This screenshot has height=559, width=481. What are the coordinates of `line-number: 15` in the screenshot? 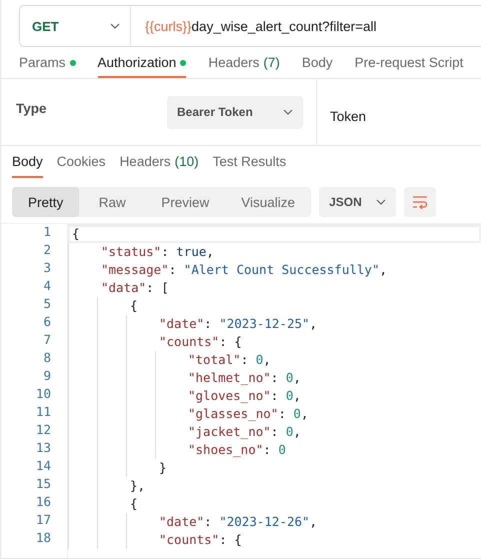 It's located at (43, 484).